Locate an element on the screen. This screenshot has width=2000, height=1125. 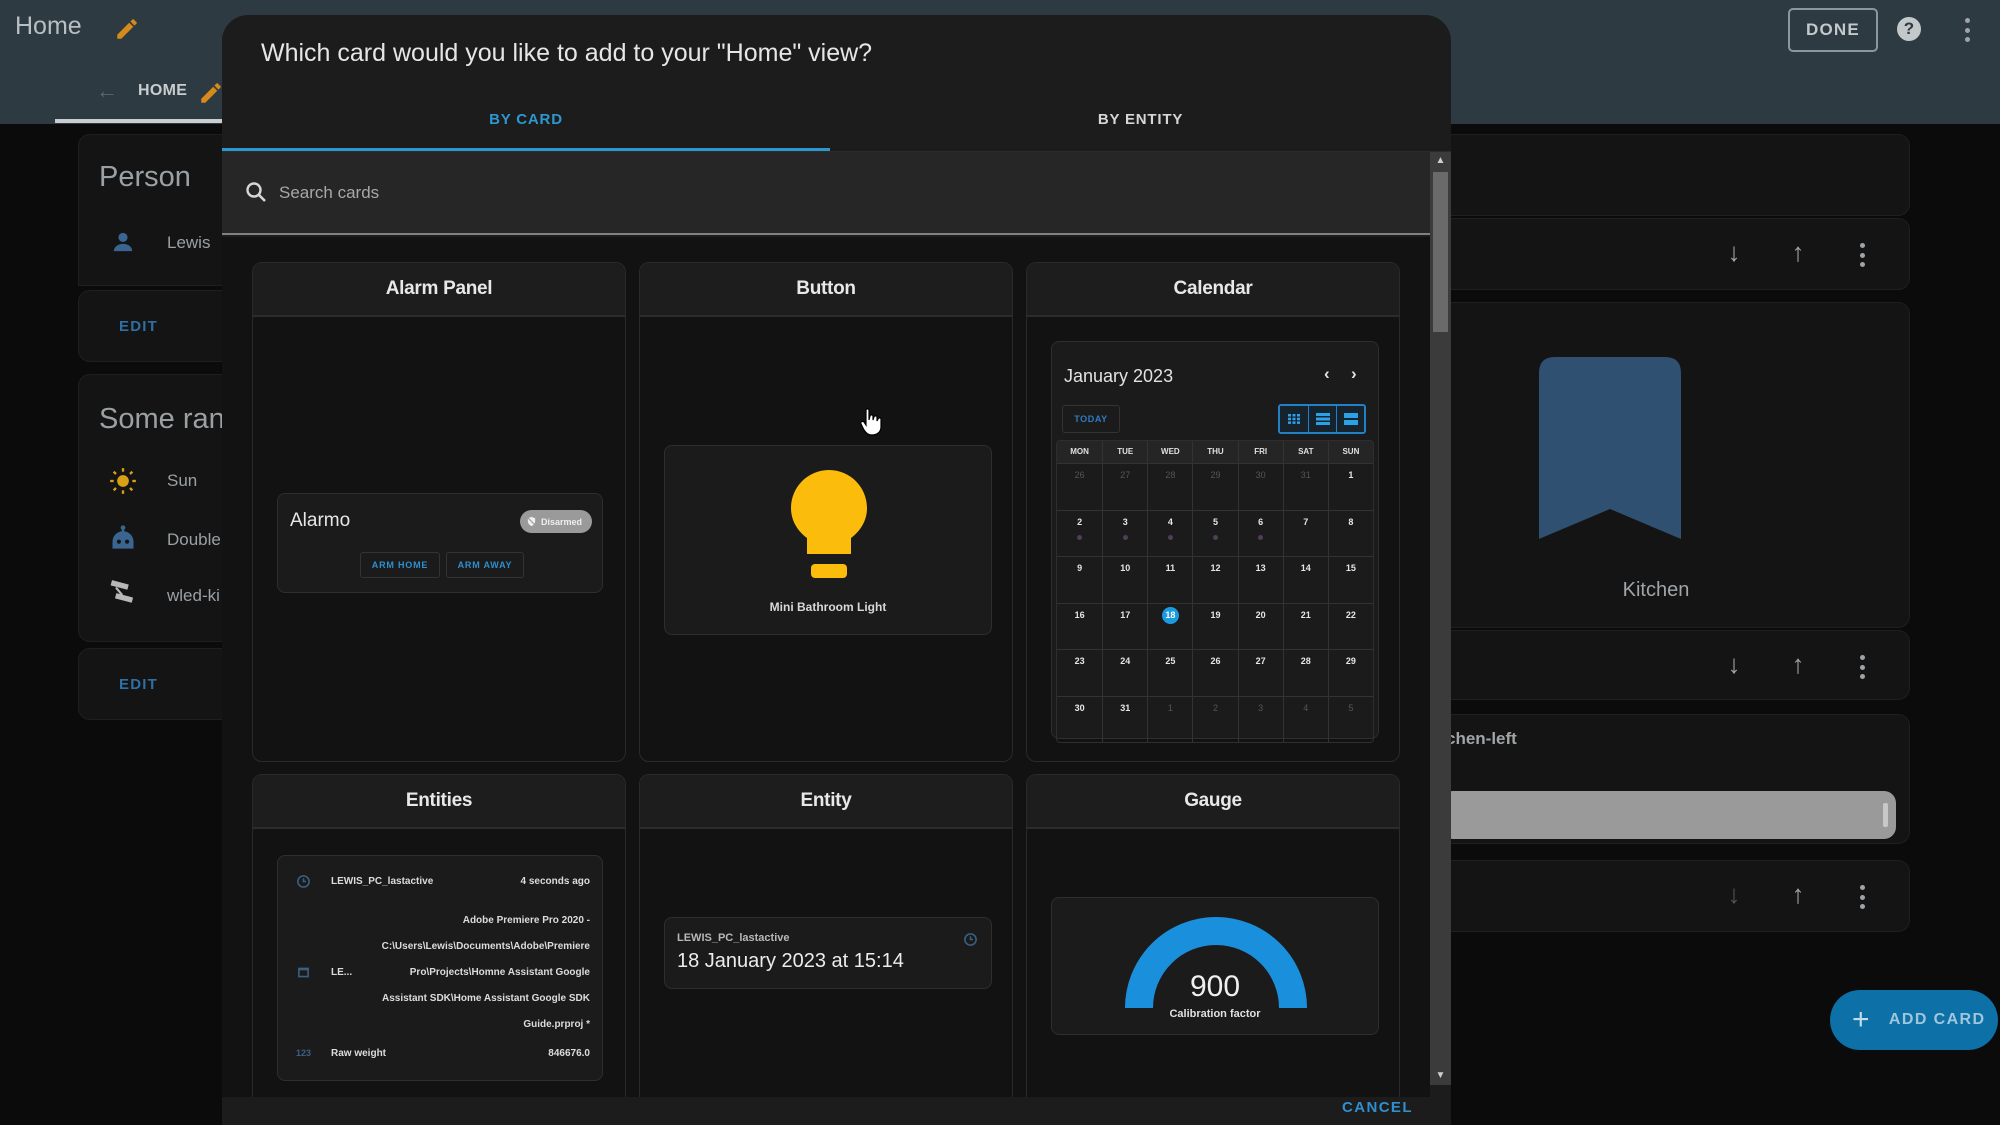
card-option-button: Button Mini Bathroom Light is located at coordinates (826, 512).